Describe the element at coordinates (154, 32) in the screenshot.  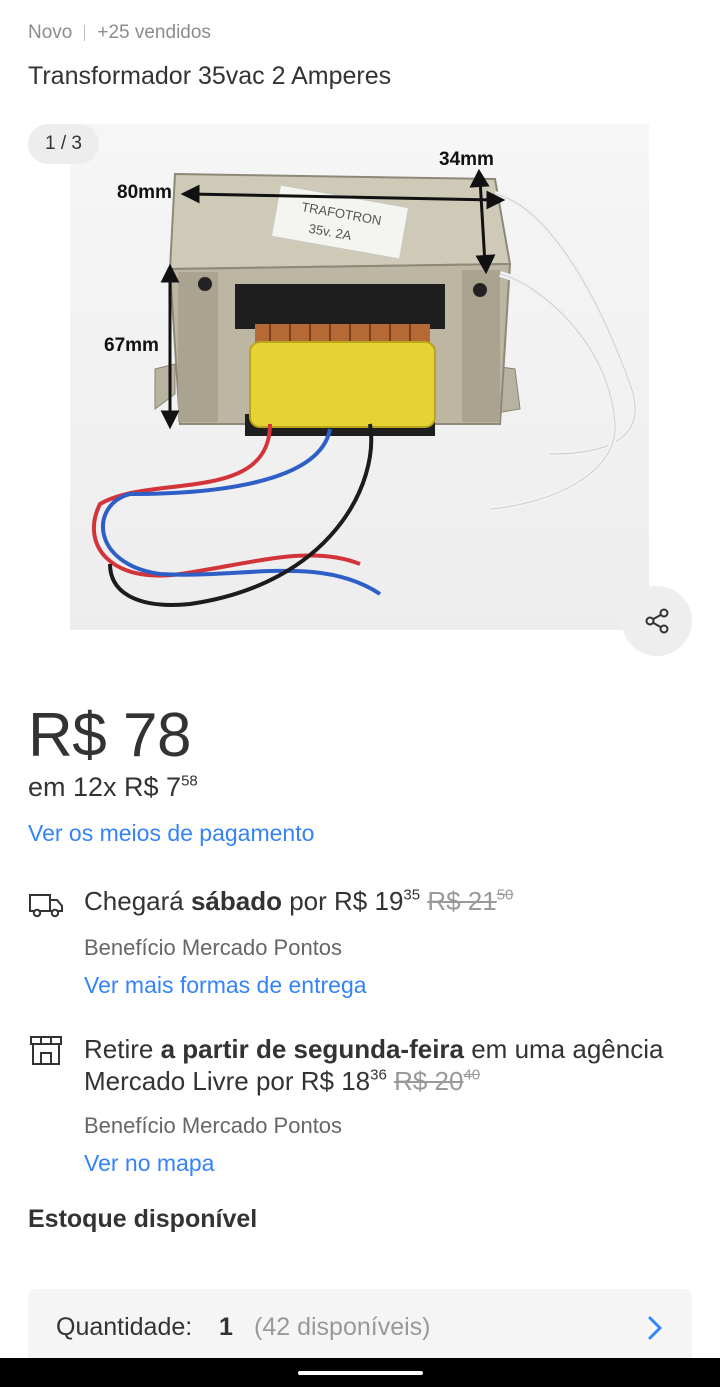
I see `sold-count: +25 vendidos` at that location.